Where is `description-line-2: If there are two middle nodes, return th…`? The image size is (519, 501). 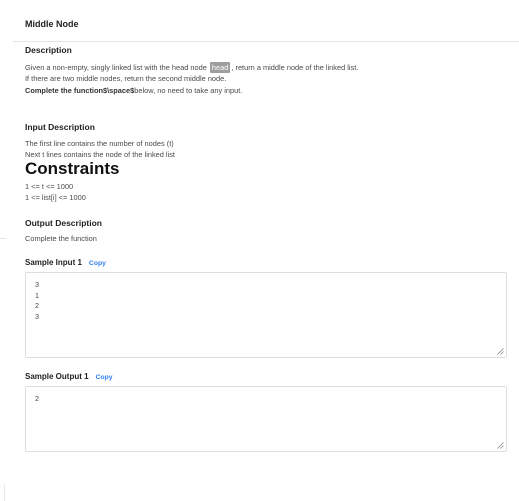 description-line-2: If there are two middle nodes, return th… is located at coordinates (126, 78).